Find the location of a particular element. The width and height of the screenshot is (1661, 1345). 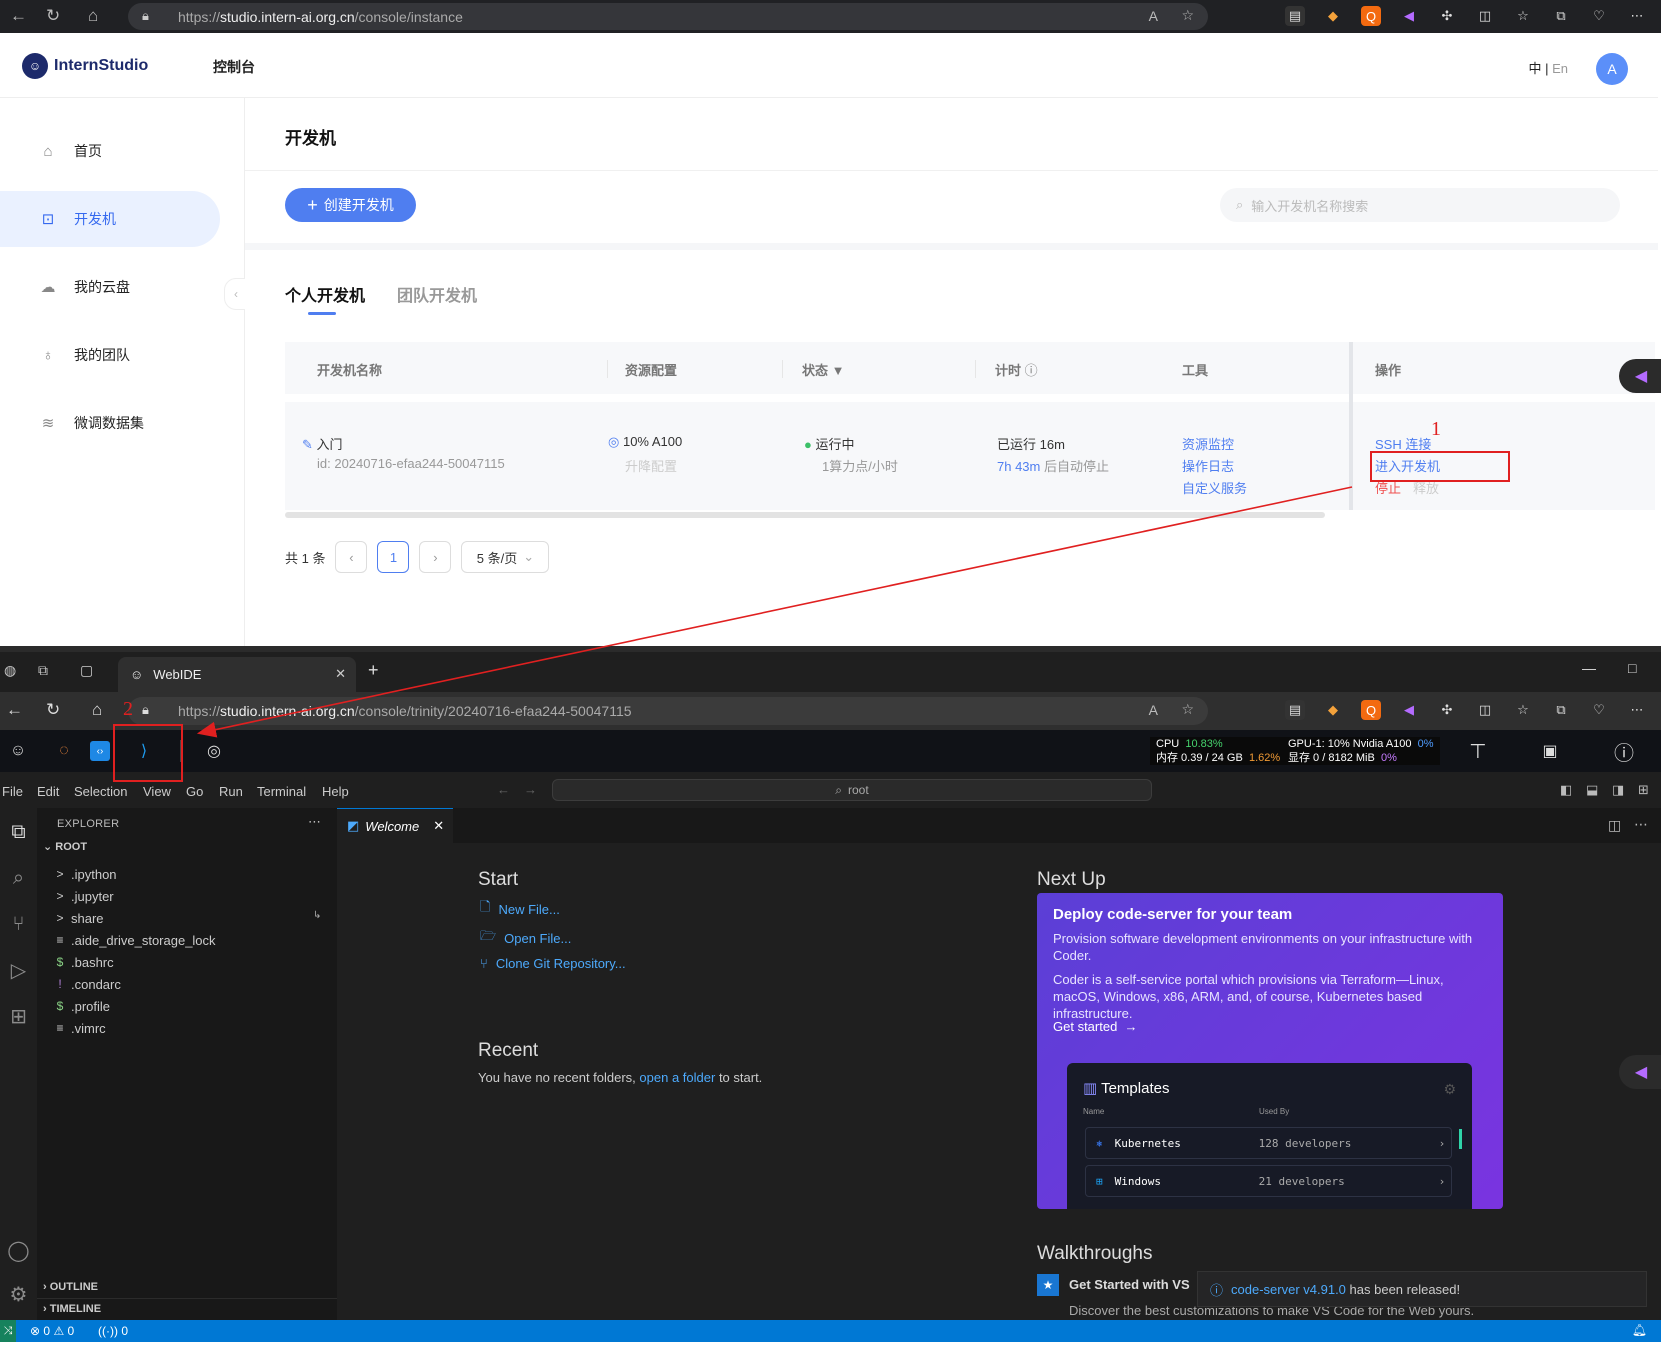

more-actions-icon: ⋯ is located at coordinates (314, 822).